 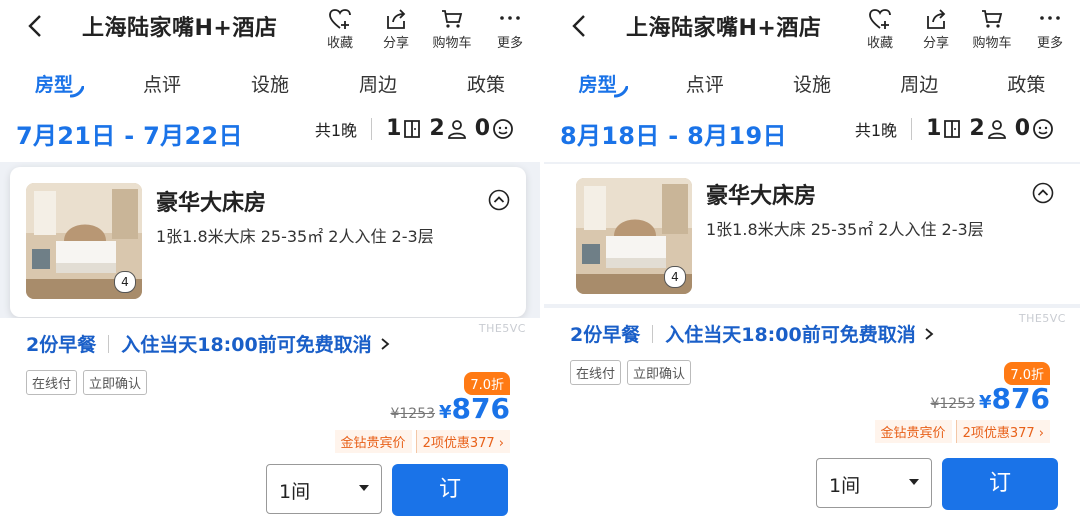 I want to click on date-range: 8月18日 - 8月19日, so click(x=673, y=133).